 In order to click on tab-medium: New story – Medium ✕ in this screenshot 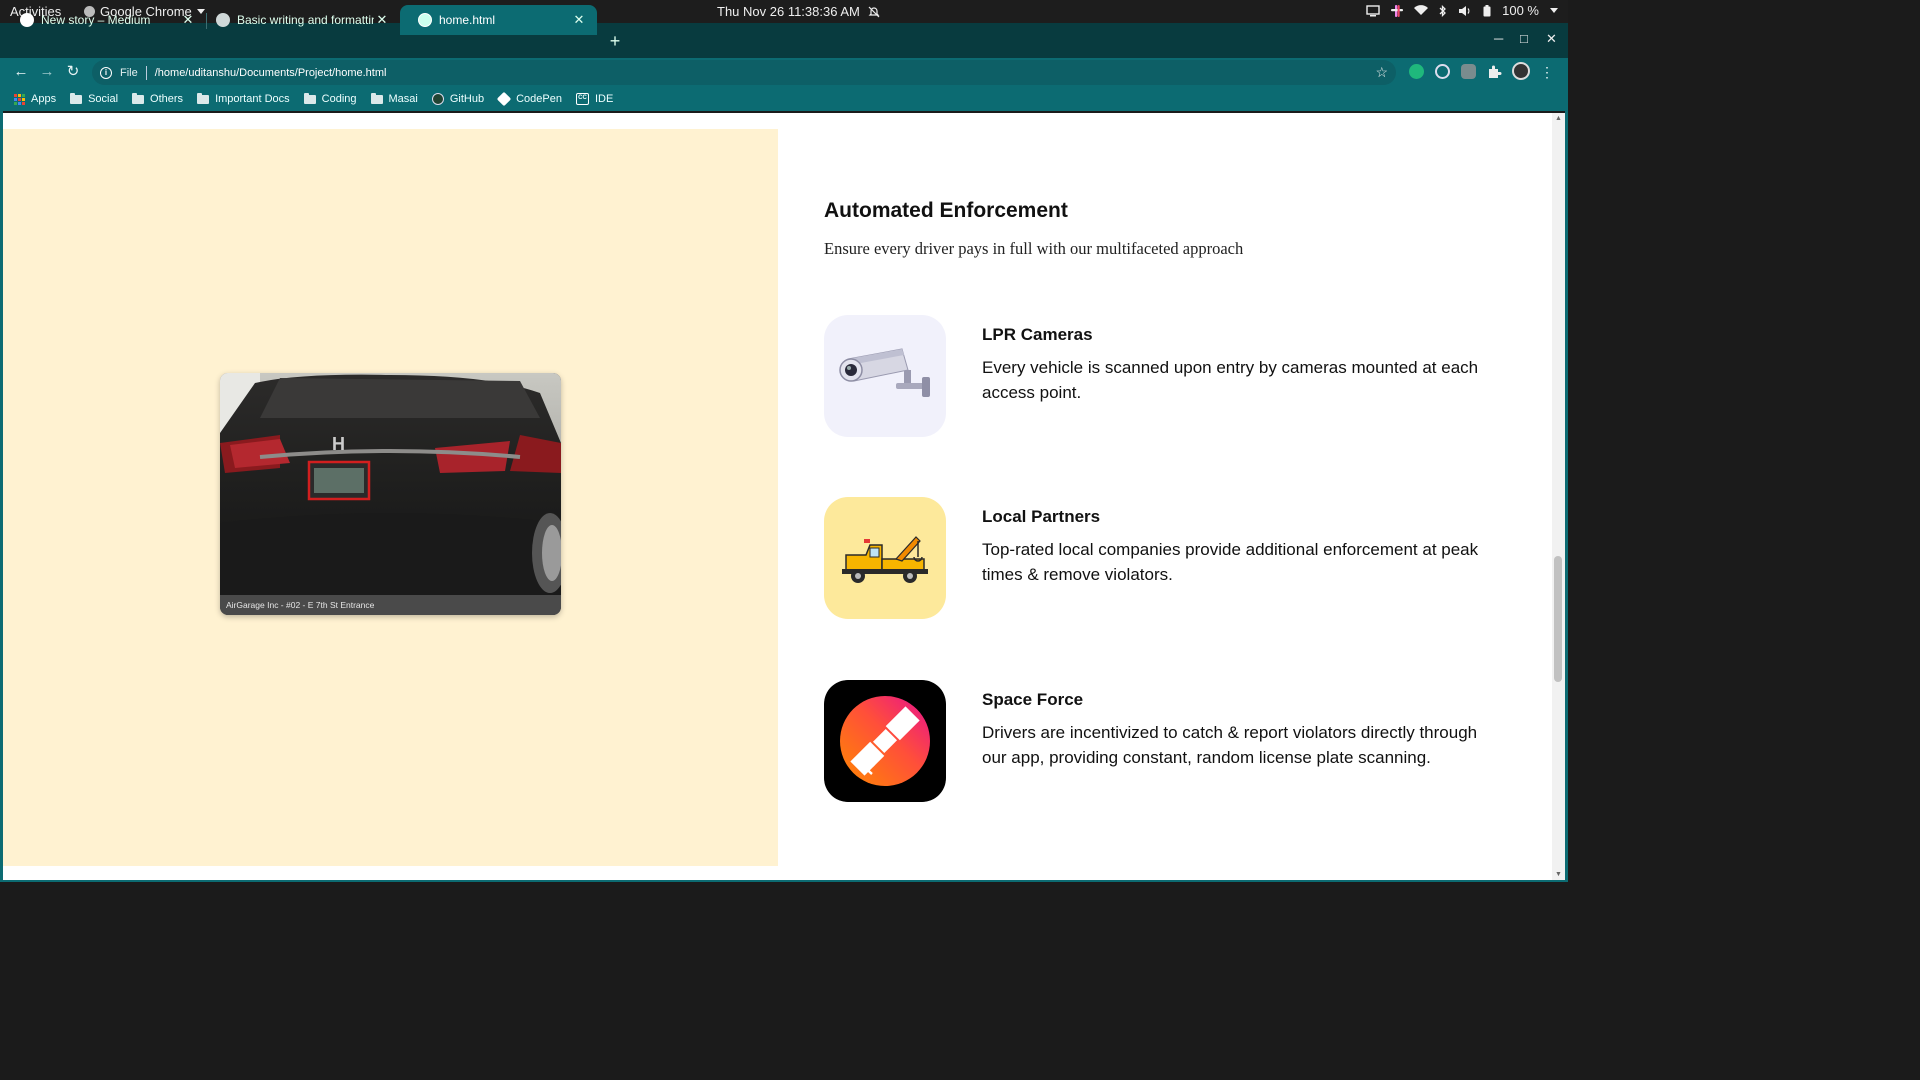, I will do `click(104, 20)`.